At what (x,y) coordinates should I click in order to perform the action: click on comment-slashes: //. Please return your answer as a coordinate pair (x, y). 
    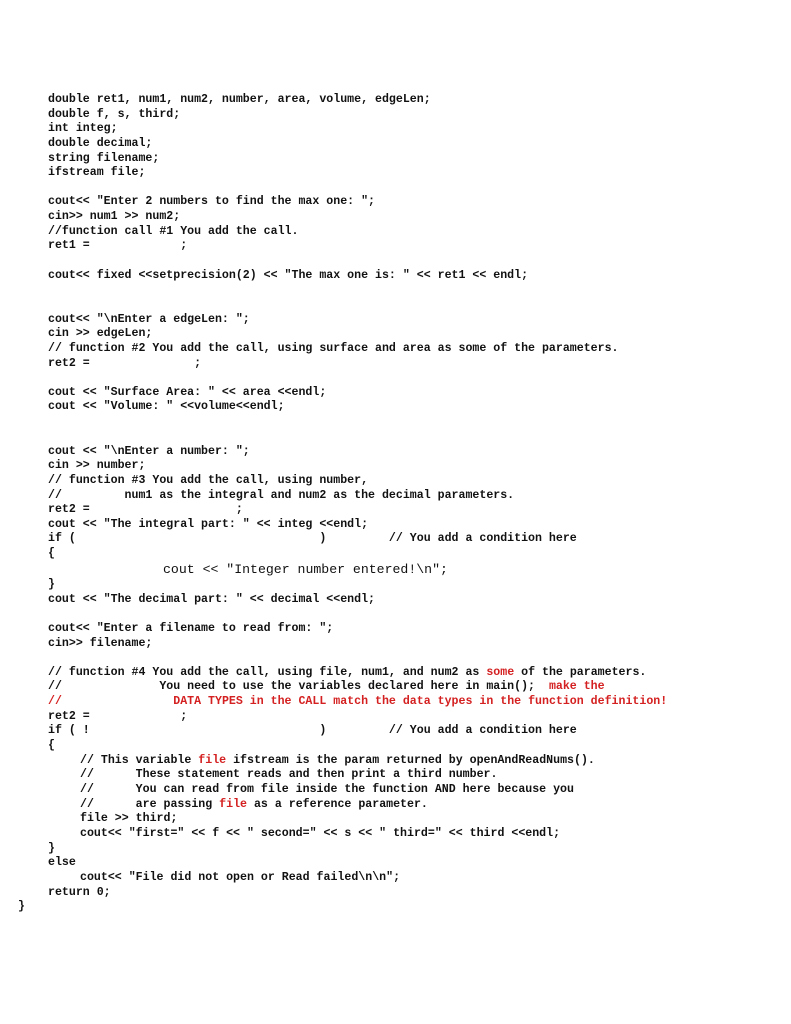
    Looking at the image, I should click on (55, 701).